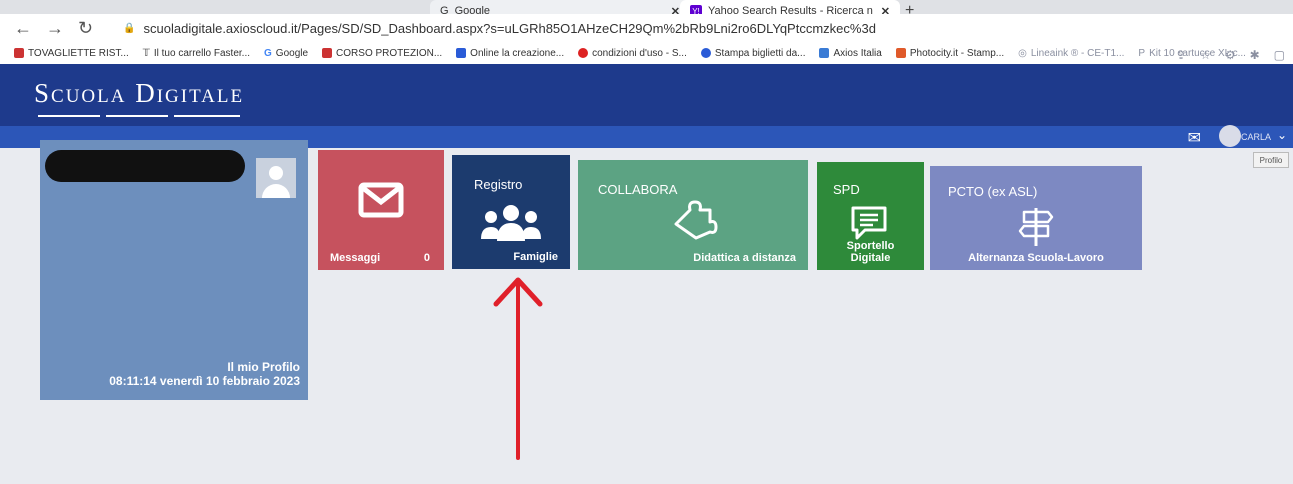 This screenshot has height=484, width=1293. I want to click on tile-title: COLLABORA, so click(638, 189).